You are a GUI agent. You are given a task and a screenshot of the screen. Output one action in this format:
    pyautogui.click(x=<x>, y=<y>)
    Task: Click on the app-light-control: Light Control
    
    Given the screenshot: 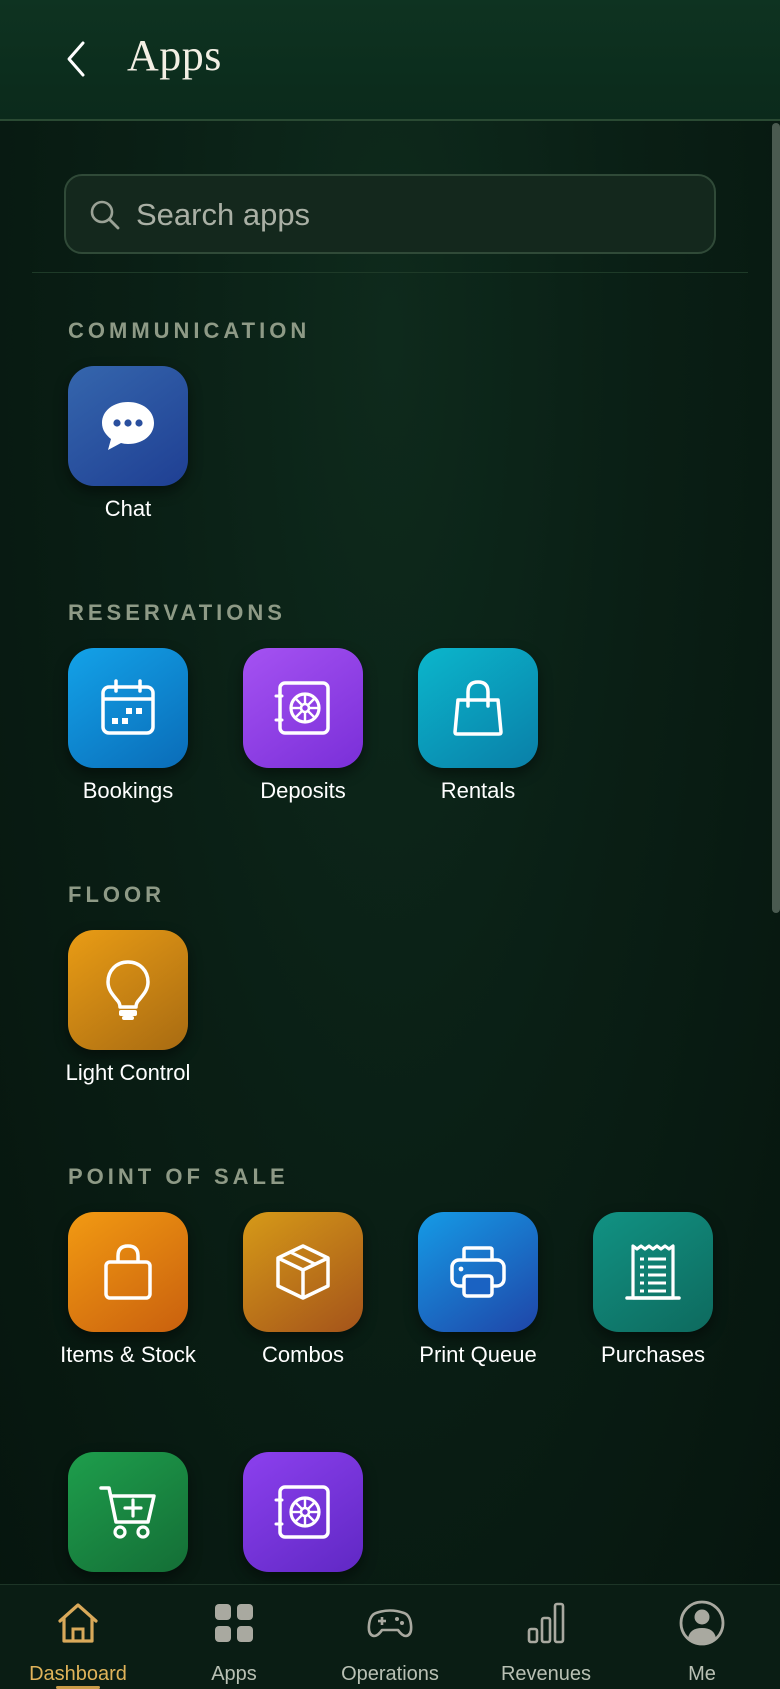 What is the action you would take?
    pyautogui.click(x=128, y=1015)
    